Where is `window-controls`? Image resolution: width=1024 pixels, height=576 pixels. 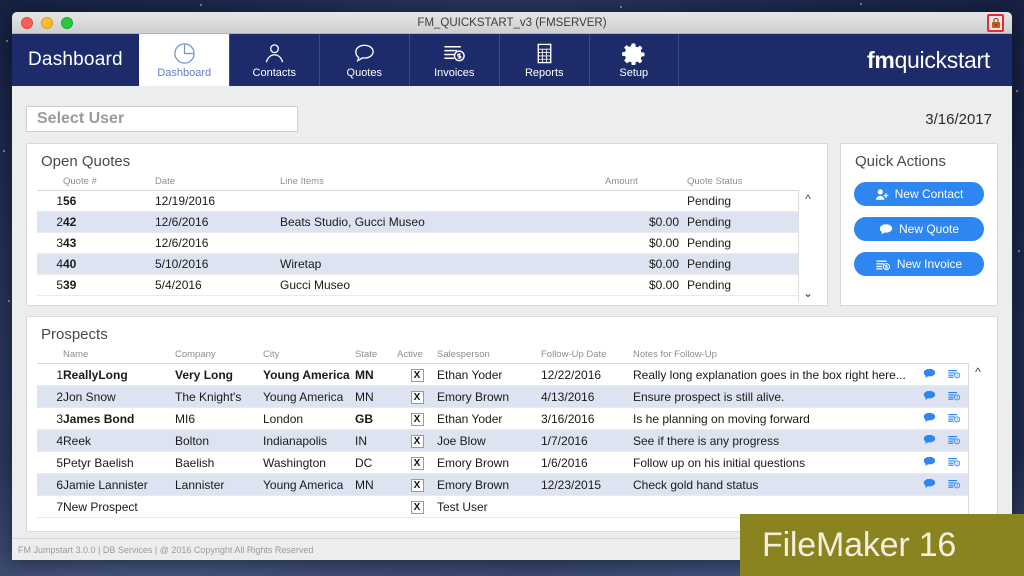 window-controls is located at coordinates (47, 22).